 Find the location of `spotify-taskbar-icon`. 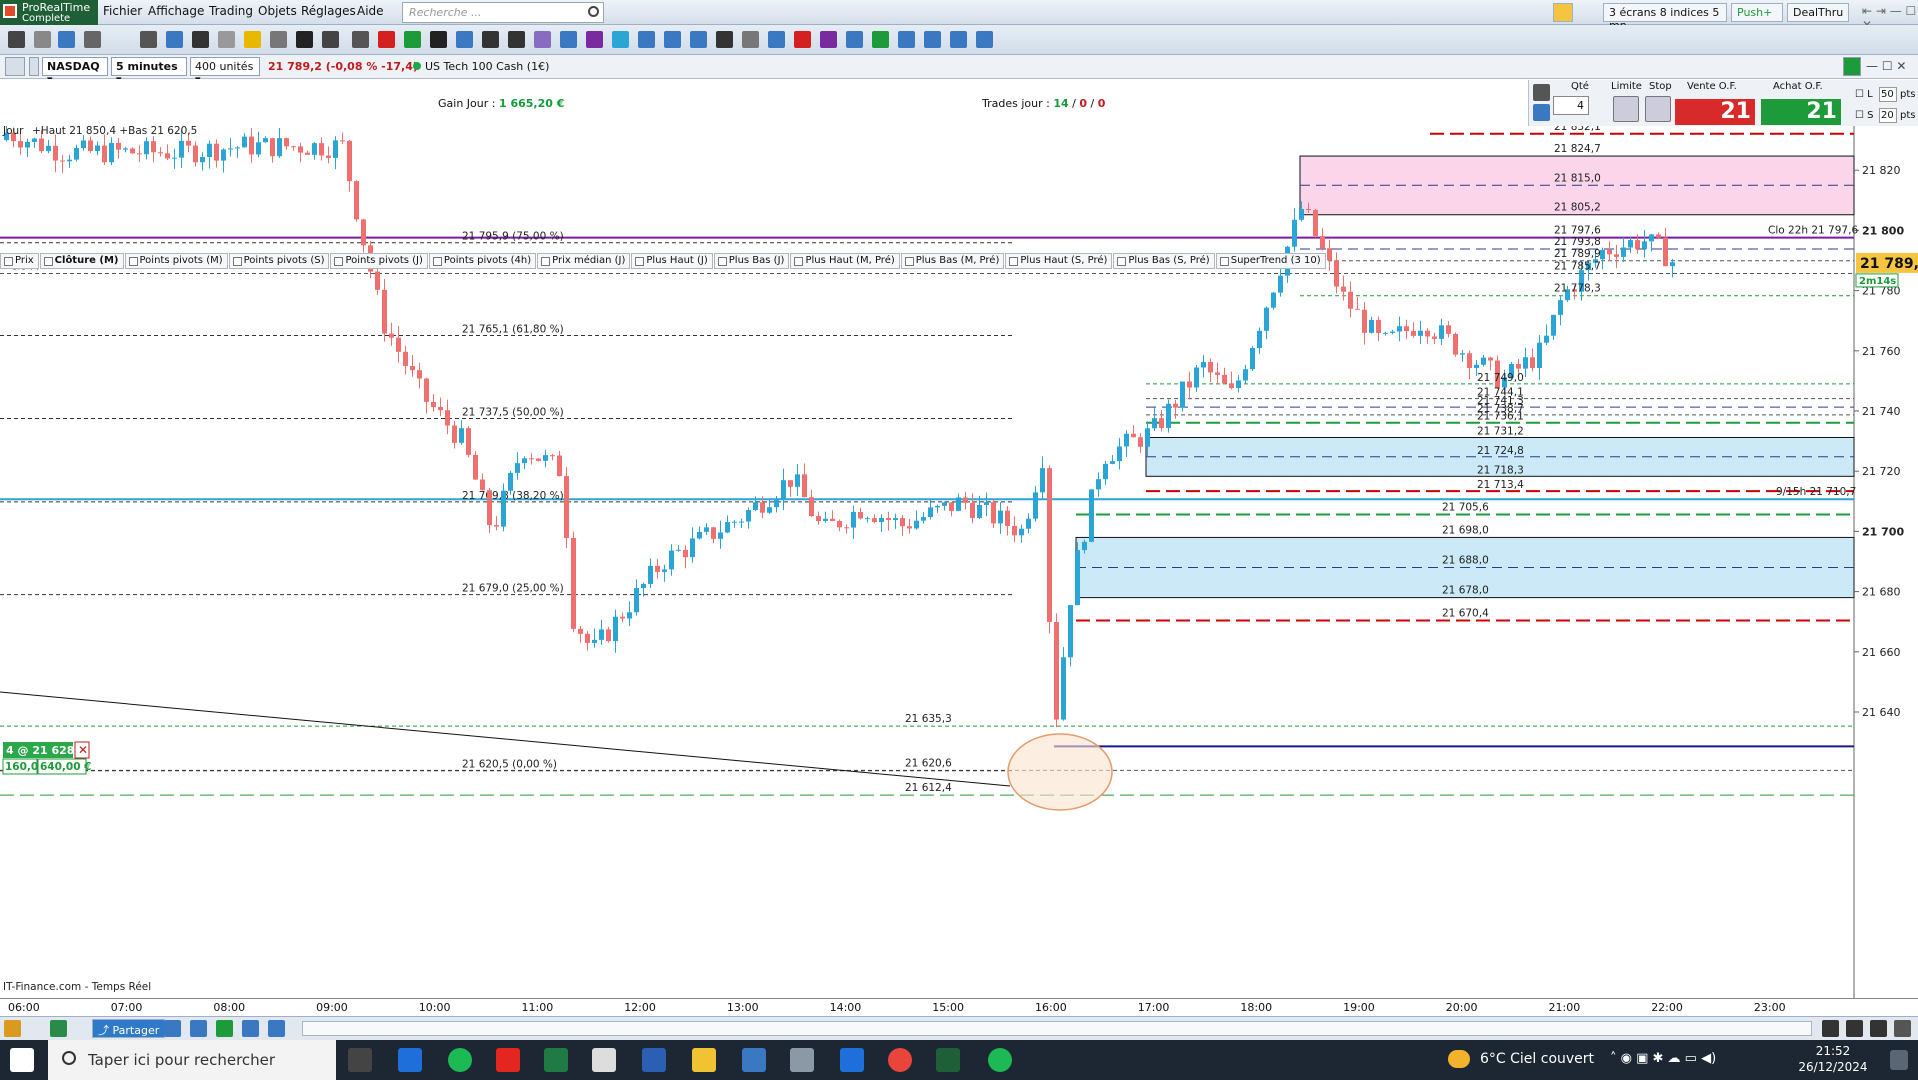

spotify-taskbar-icon is located at coordinates (1000, 1060).